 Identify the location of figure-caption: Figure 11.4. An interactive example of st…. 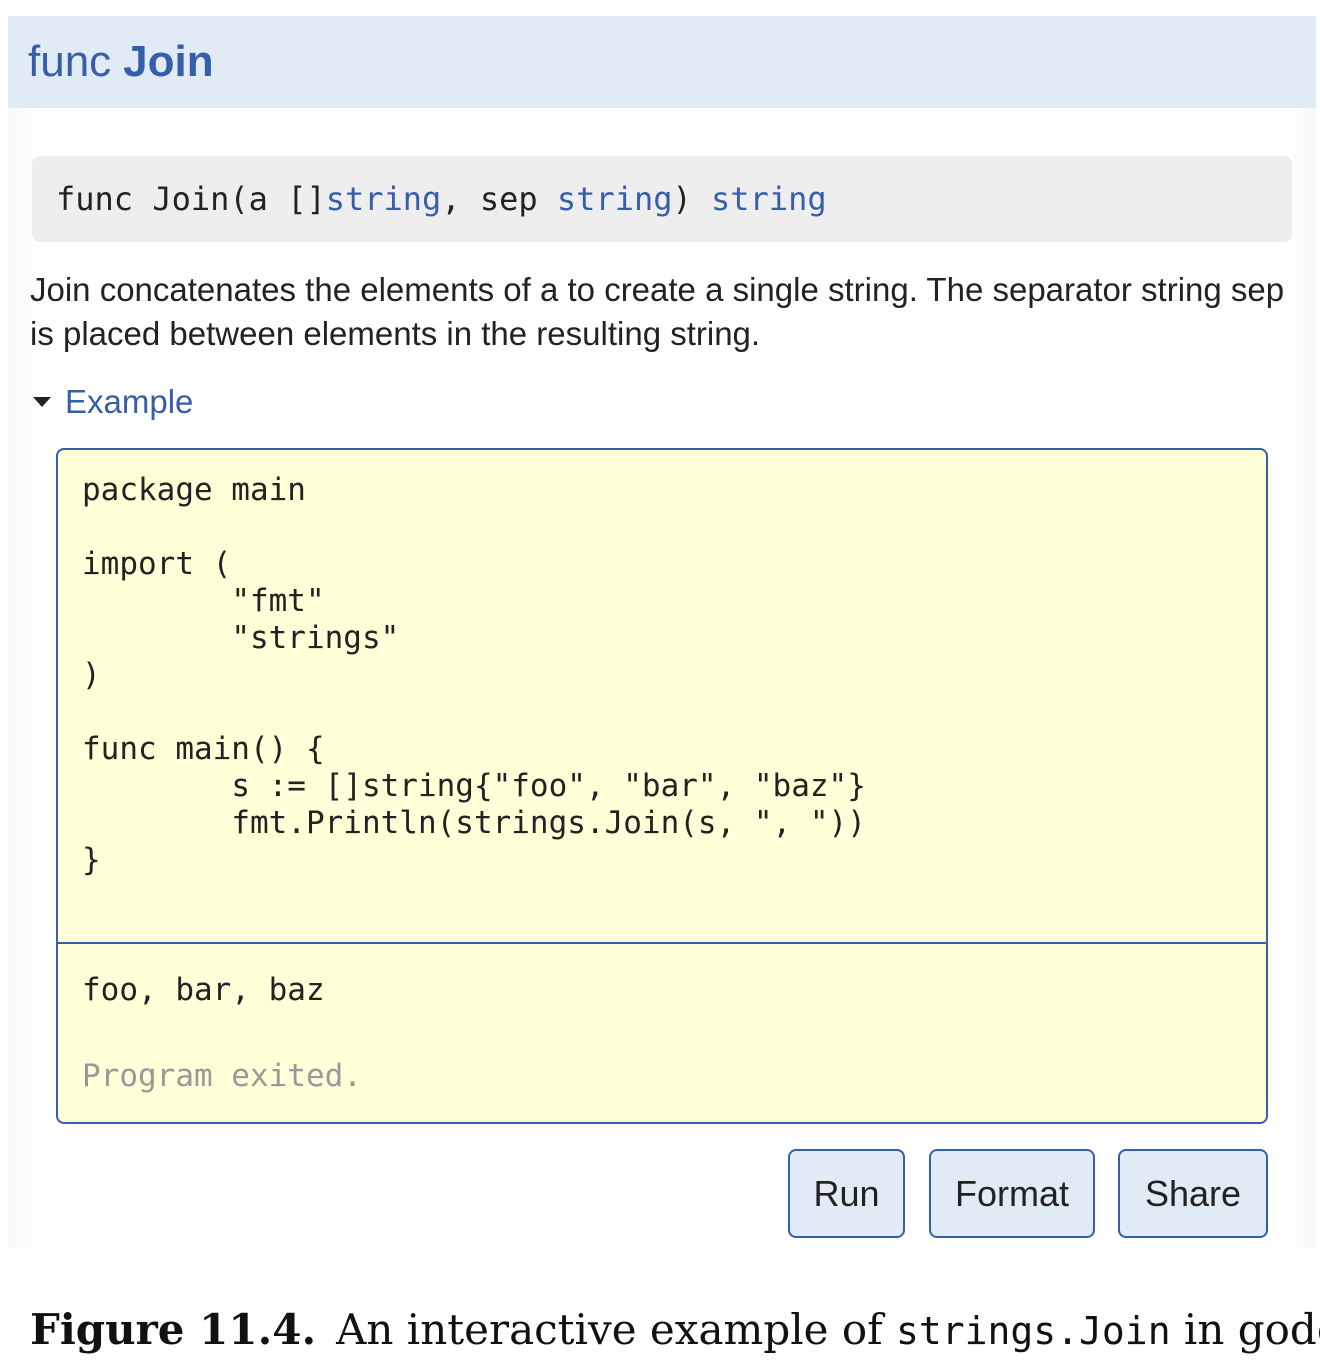
(675, 1330).